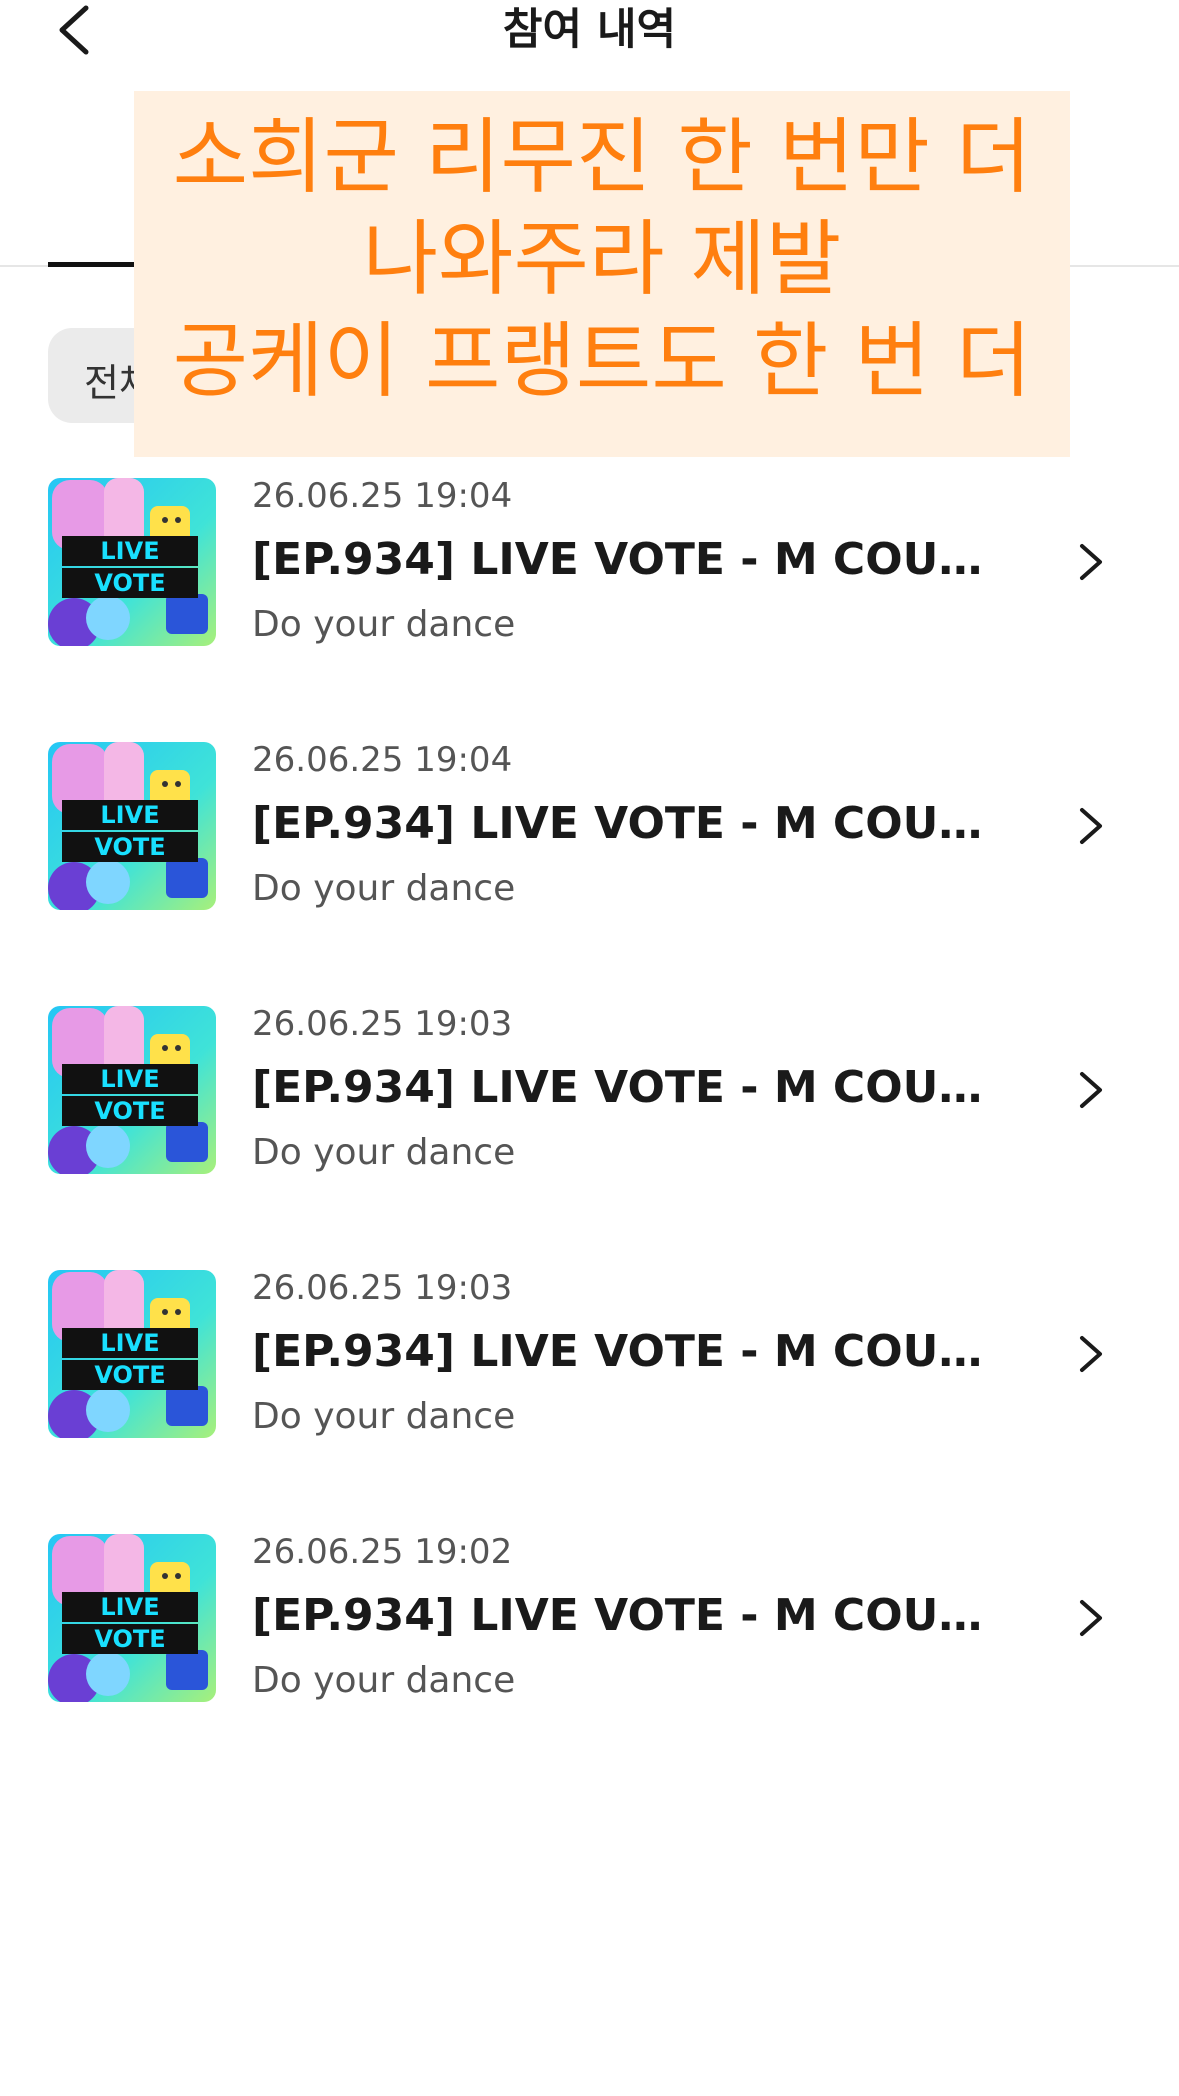 The width and height of the screenshot is (1179, 2096). Describe the element at coordinates (602, 361) in the screenshot. I see `caption-line: 공케이 프랭트도 한 번 더` at that location.